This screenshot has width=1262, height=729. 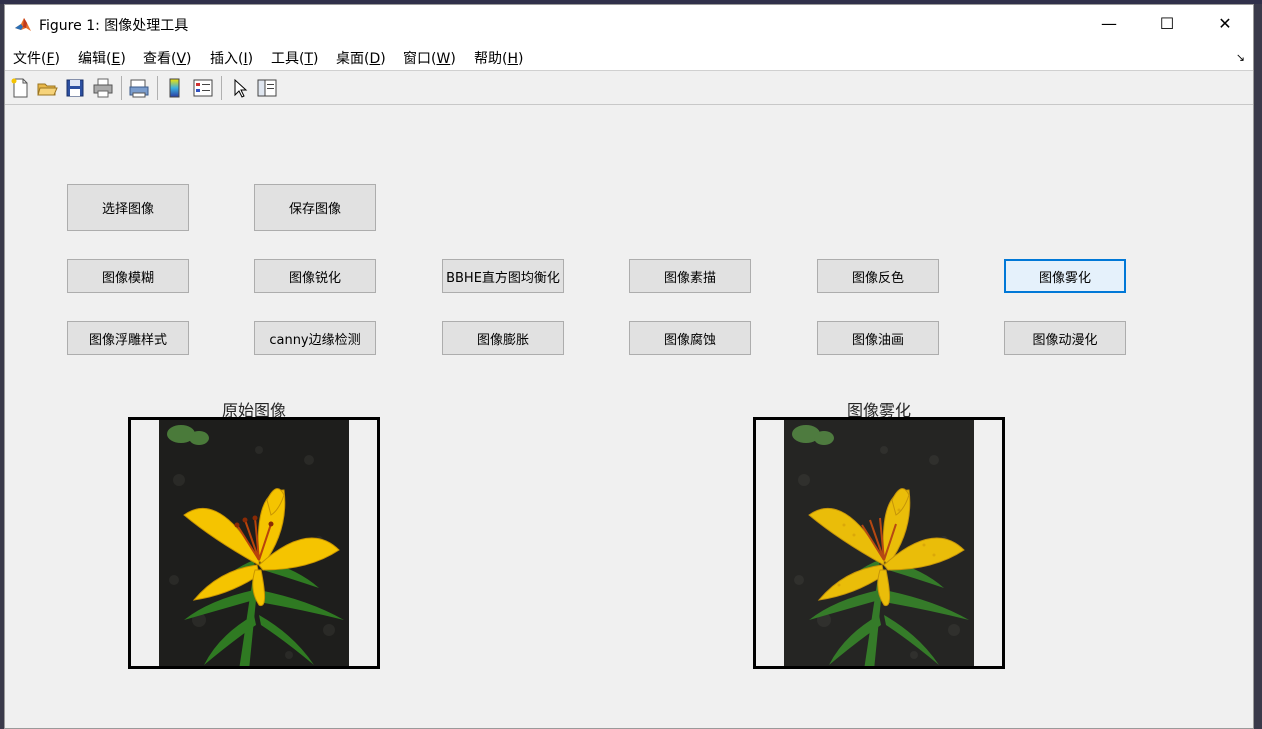 I want to click on print-preview-icon, so click(x=139, y=88).